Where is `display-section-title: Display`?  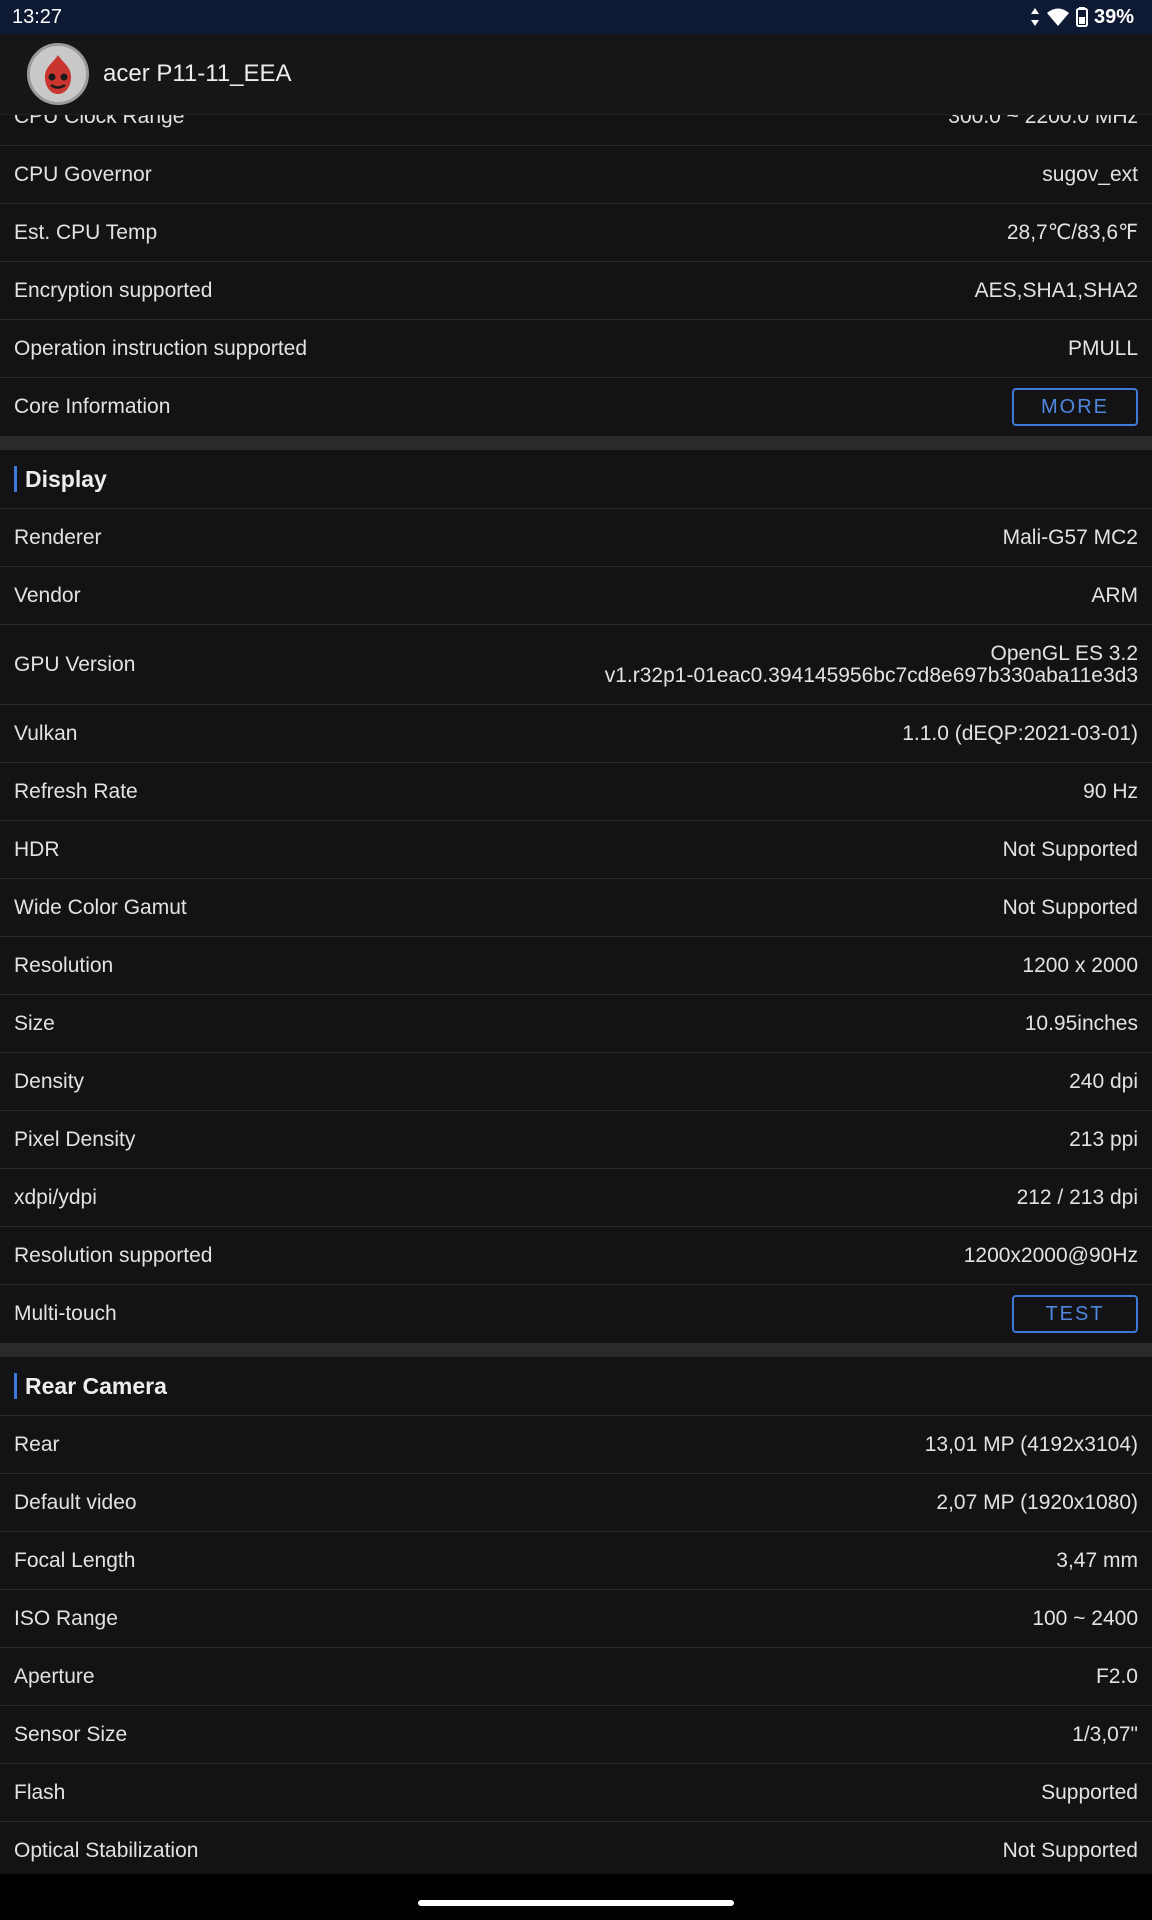
display-section-title: Display is located at coordinates (66, 478).